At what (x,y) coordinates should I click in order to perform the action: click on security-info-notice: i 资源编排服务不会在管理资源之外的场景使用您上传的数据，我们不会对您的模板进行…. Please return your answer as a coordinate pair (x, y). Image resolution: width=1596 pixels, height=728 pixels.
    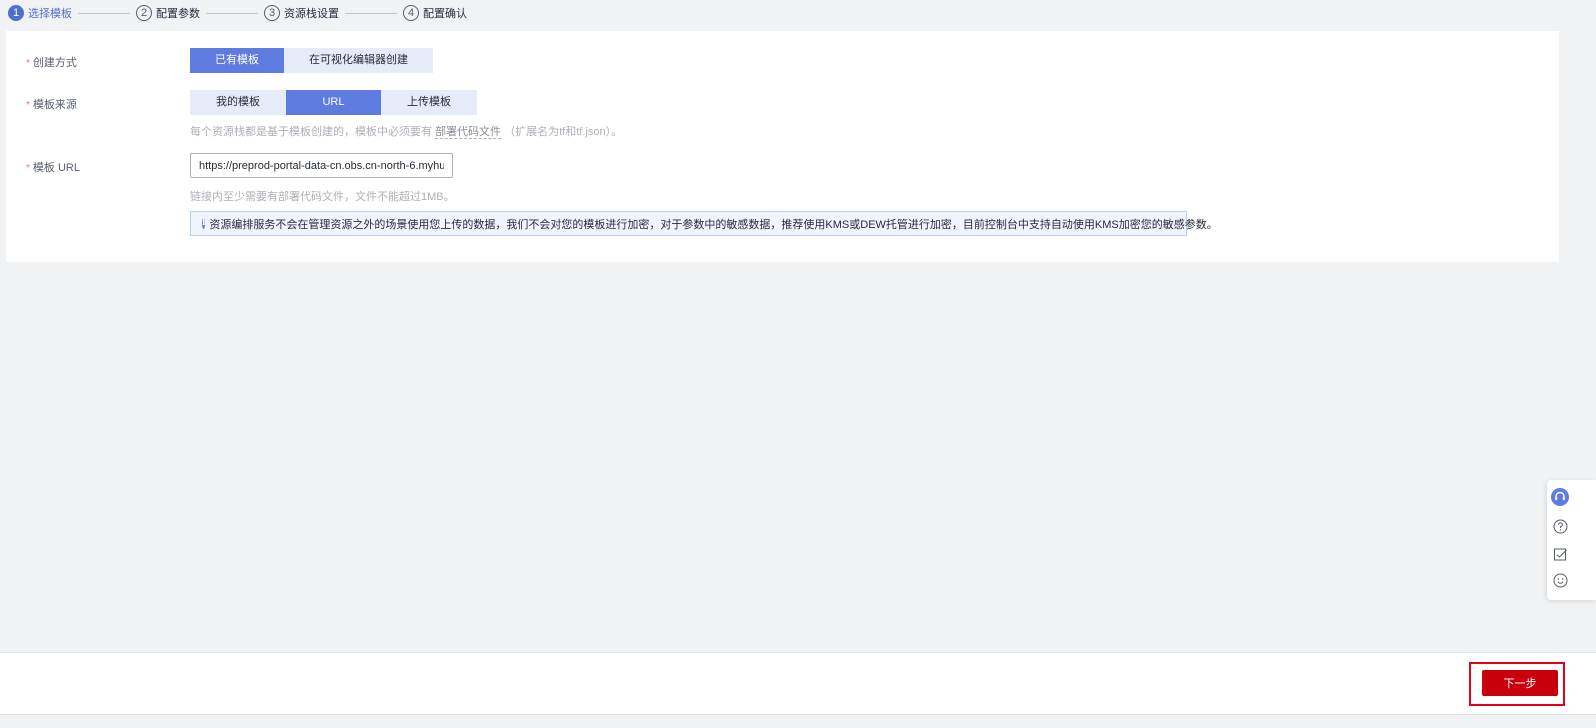
    Looking at the image, I should click on (704, 223).